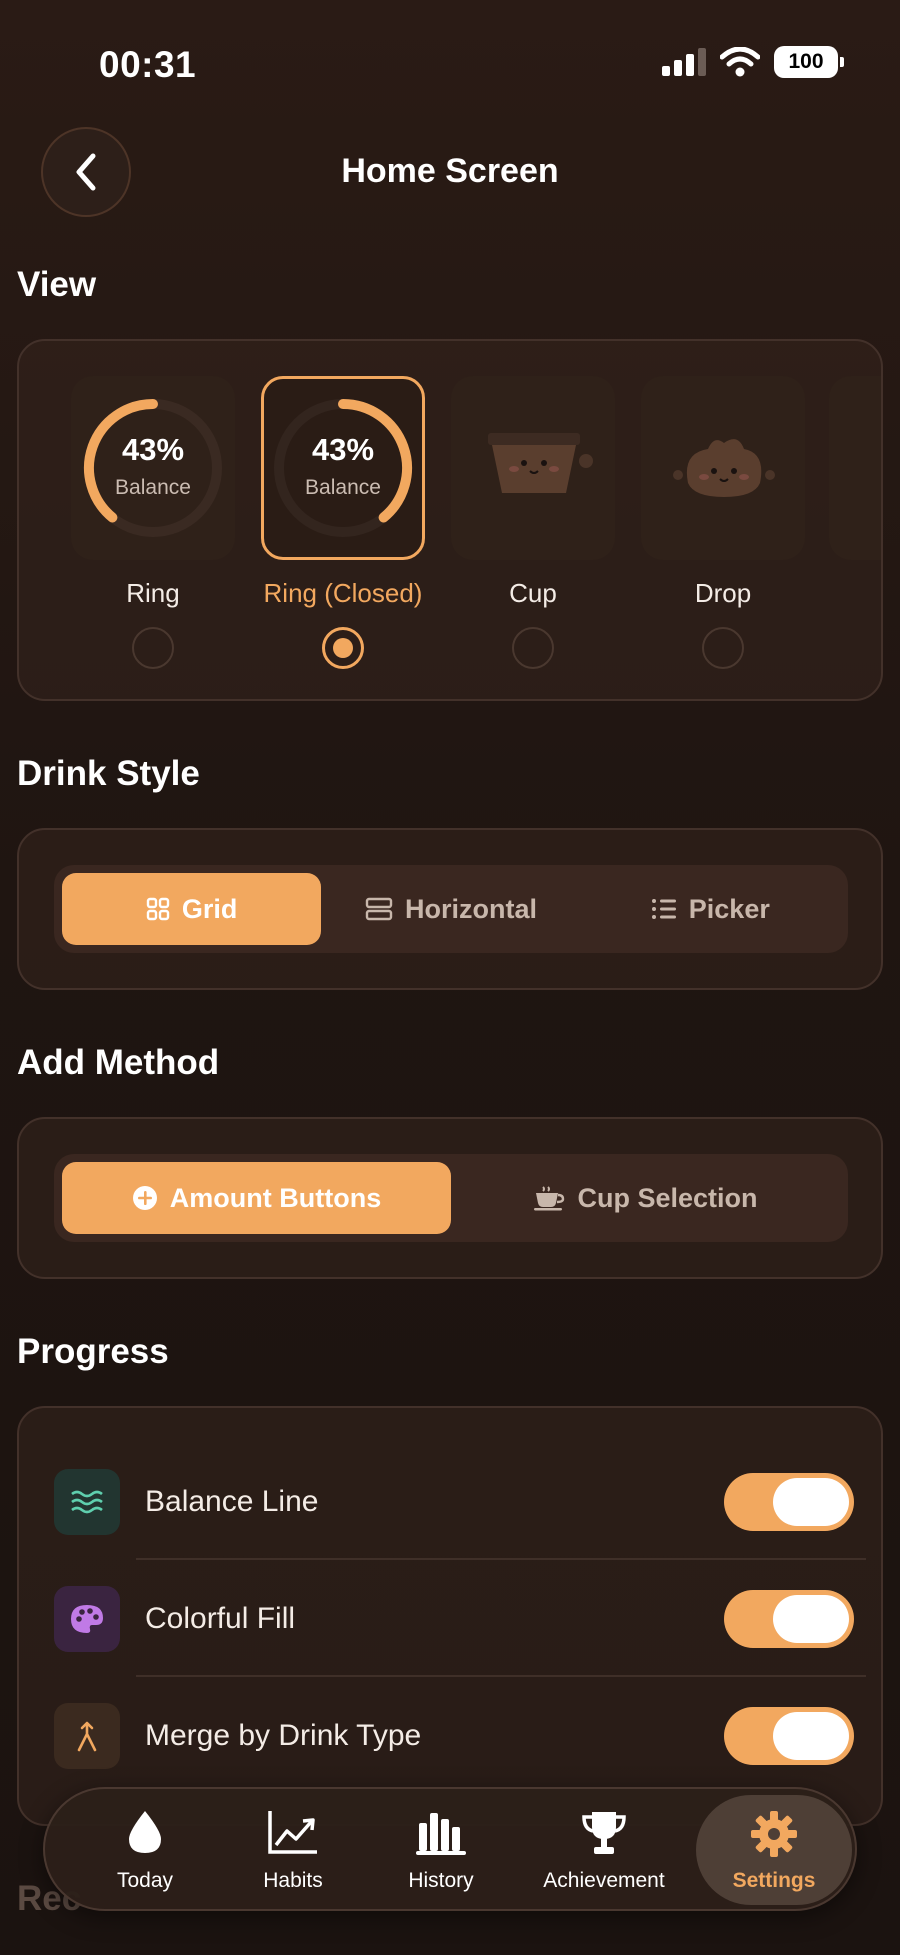 Image resolution: width=900 pixels, height=1955 pixels. I want to click on waves-icon, so click(87, 1502).